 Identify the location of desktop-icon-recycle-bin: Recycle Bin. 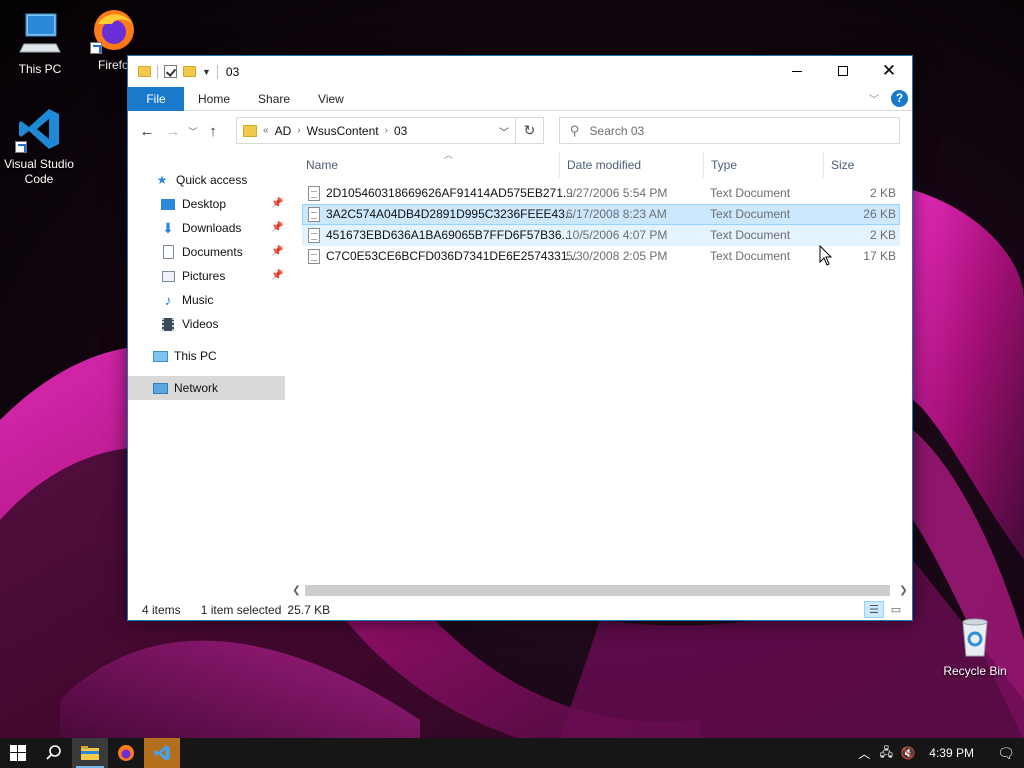
(975, 645).